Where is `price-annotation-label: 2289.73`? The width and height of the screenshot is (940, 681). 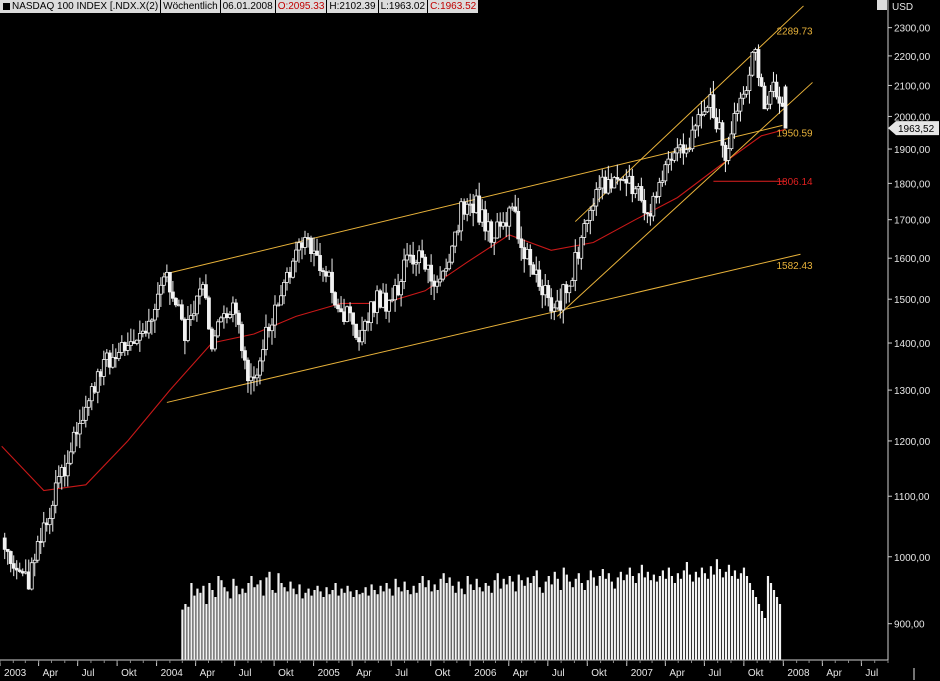
price-annotation-label: 2289.73 is located at coordinates (794, 32).